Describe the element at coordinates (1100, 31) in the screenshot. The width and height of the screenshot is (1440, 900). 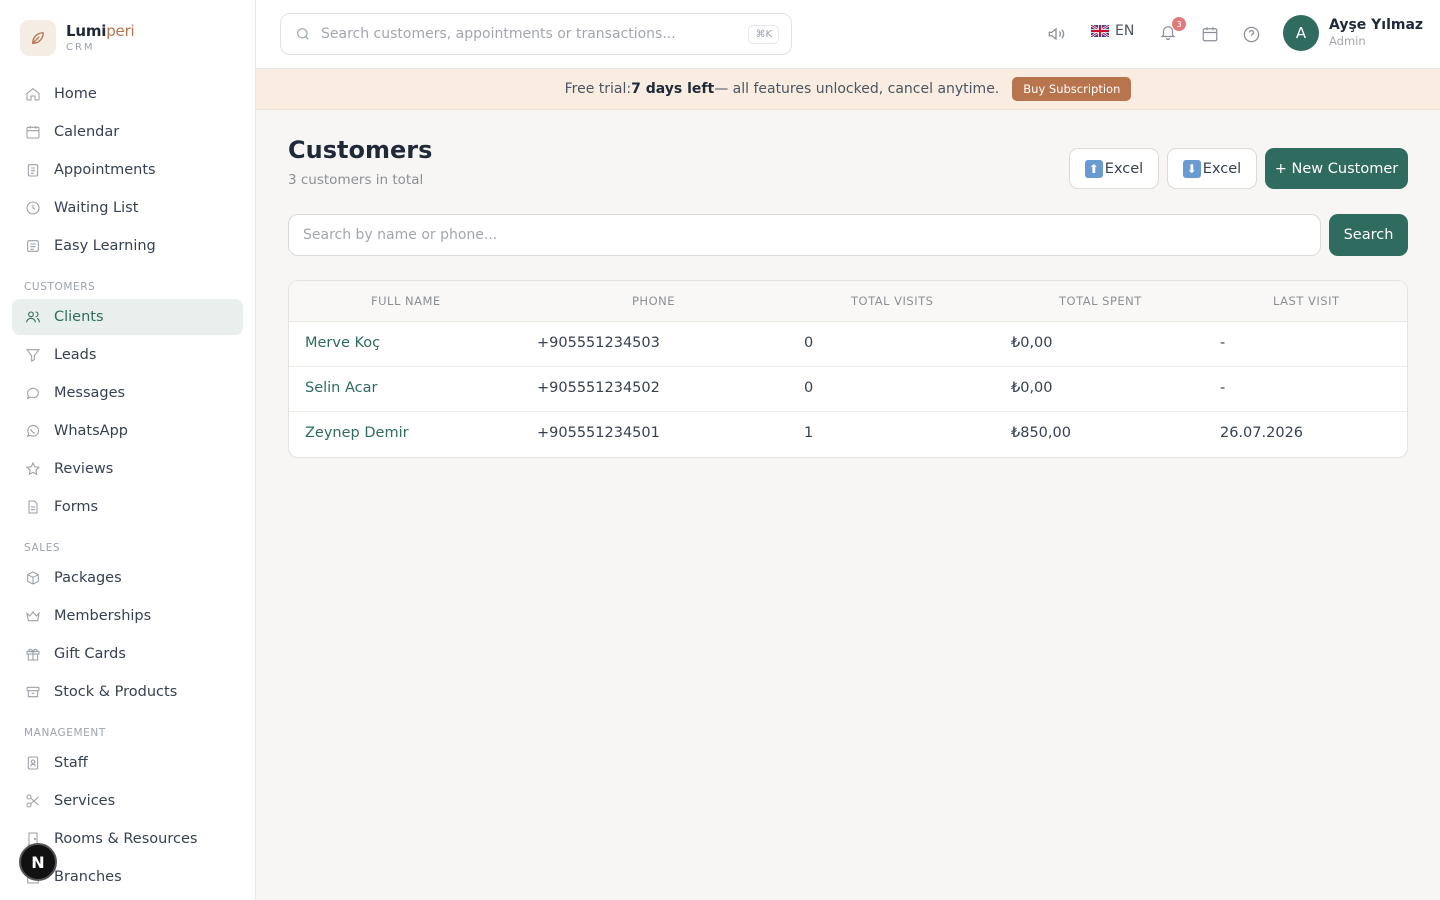
I see `uk-flag-icon` at that location.